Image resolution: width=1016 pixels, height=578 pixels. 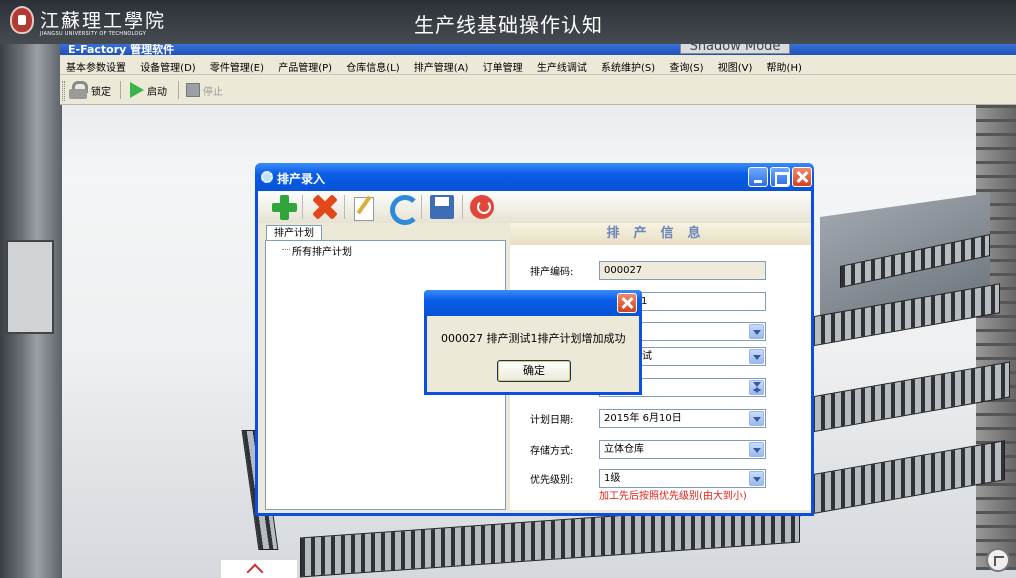 What do you see at coordinates (286, 249) in the screenshot?
I see `tree-connector` at bounding box center [286, 249].